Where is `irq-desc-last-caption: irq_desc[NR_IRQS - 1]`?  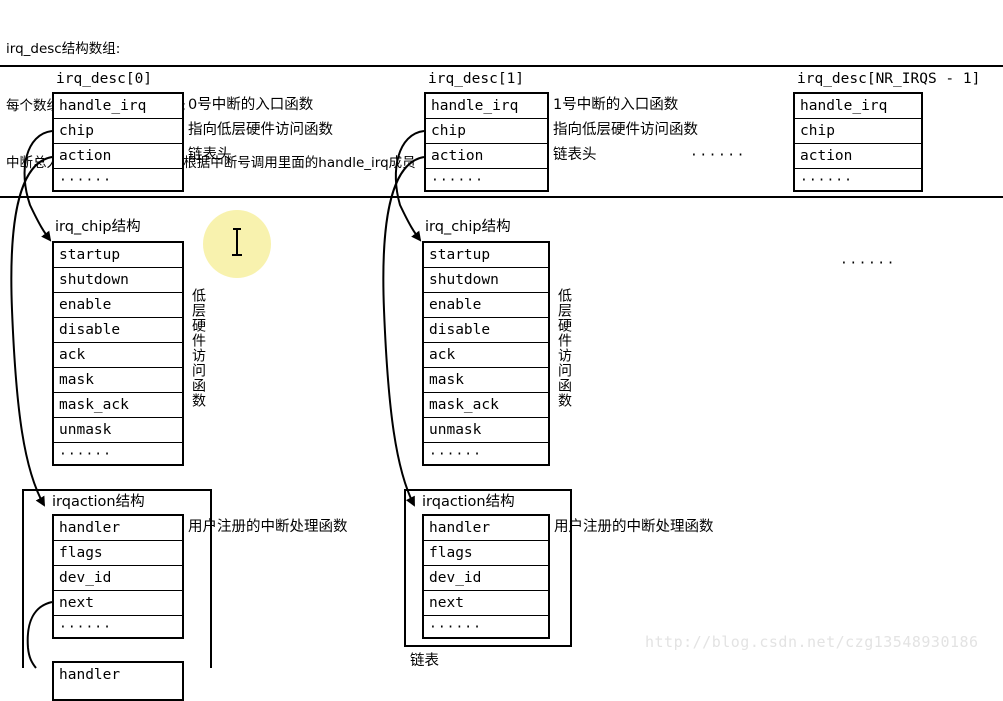
irq-desc-last-caption: irq_desc[NR_IRQS - 1] is located at coordinates (889, 79).